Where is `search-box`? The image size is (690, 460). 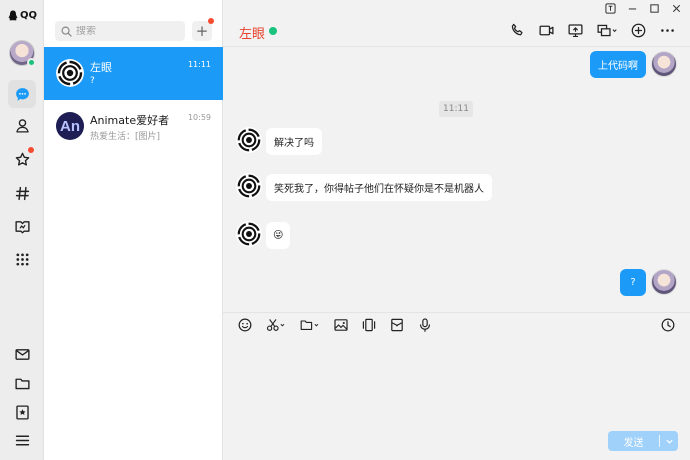
search-box is located at coordinates (120, 31).